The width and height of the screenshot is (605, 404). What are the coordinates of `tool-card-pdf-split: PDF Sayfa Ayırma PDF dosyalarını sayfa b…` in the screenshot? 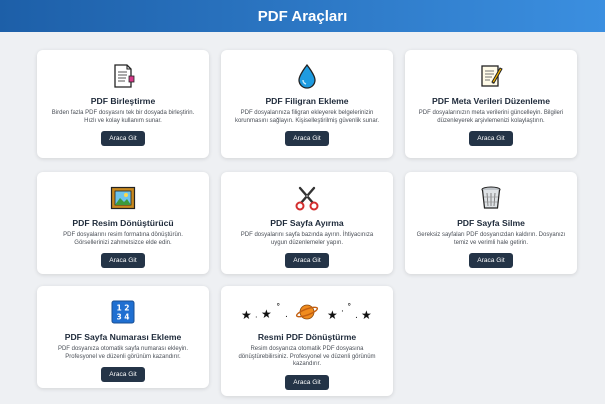 It's located at (307, 223).